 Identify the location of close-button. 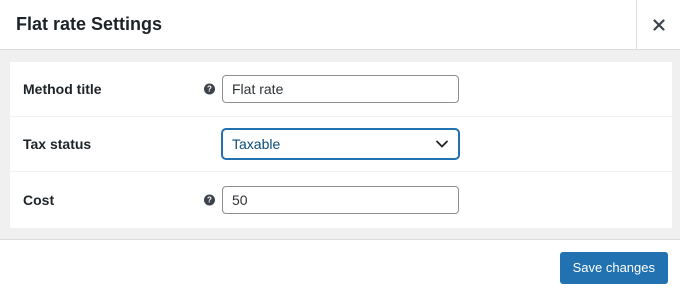
(658, 24).